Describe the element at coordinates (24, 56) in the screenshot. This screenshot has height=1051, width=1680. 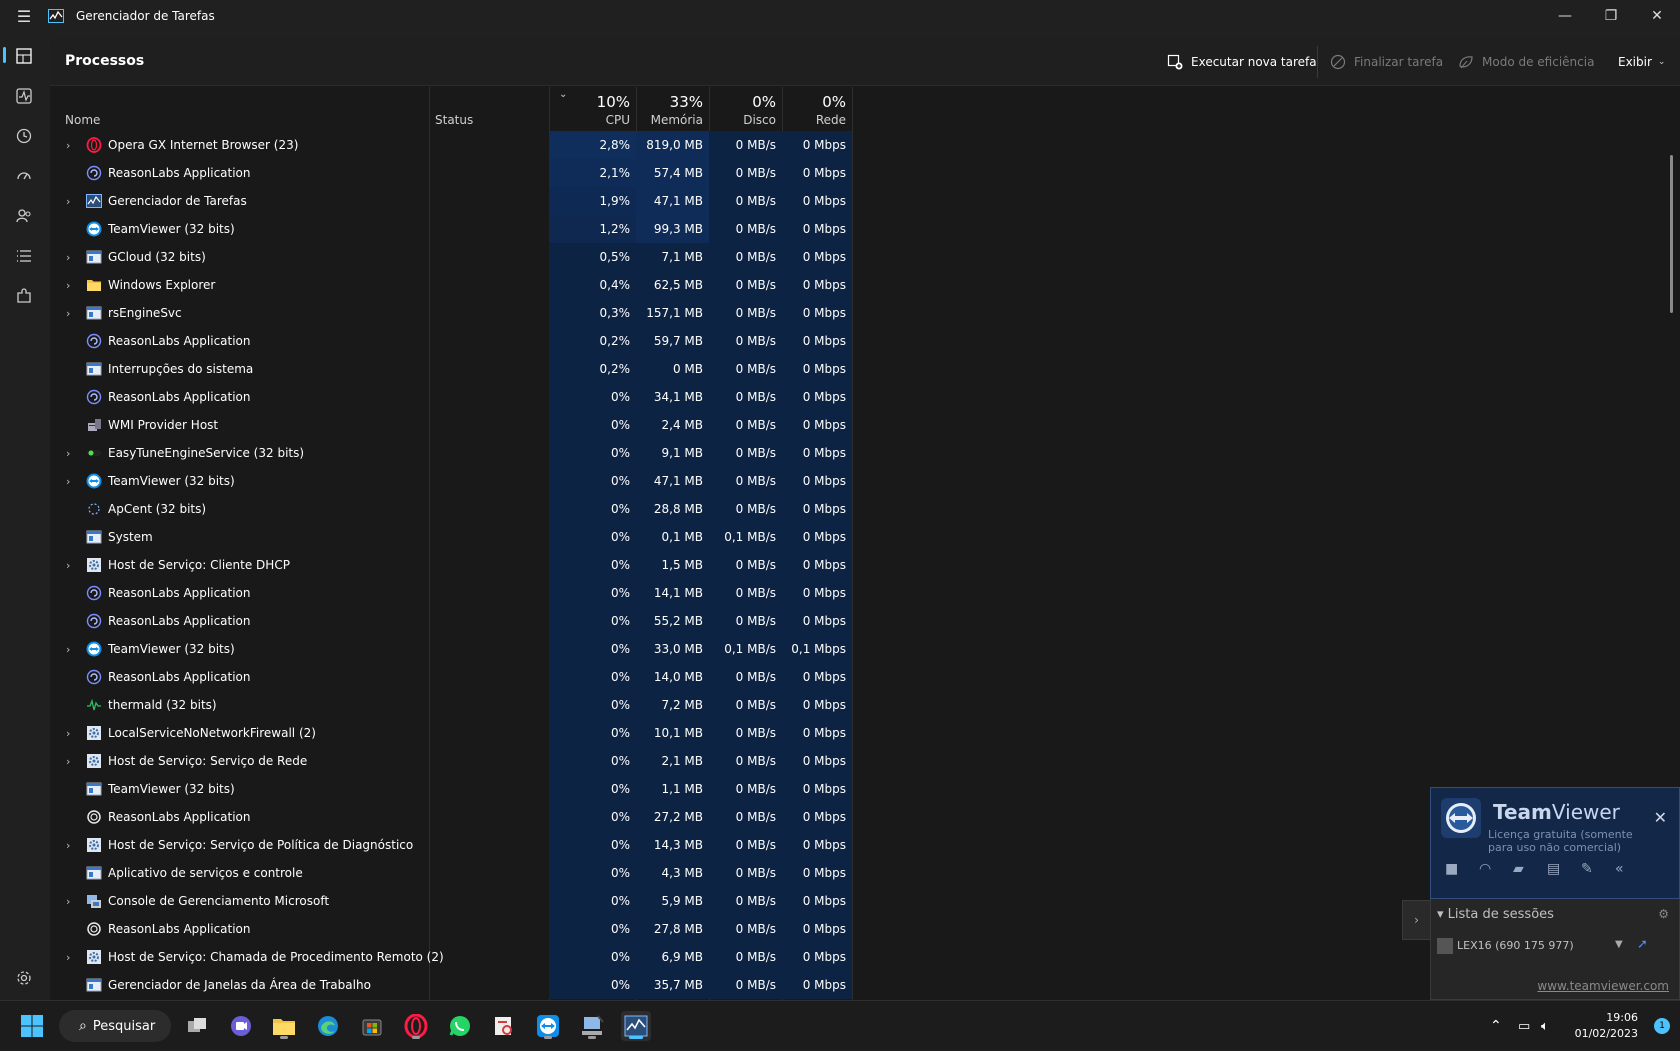
I see `nav-processes` at that location.